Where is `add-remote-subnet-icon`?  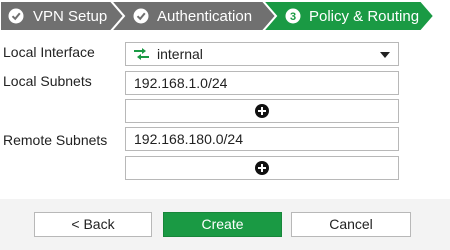 add-remote-subnet-icon is located at coordinates (262, 168).